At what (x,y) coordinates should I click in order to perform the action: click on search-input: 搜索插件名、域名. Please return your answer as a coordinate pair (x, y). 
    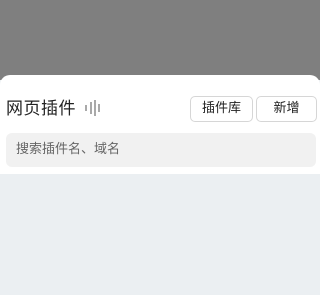
    Looking at the image, I should click on (161, 150).